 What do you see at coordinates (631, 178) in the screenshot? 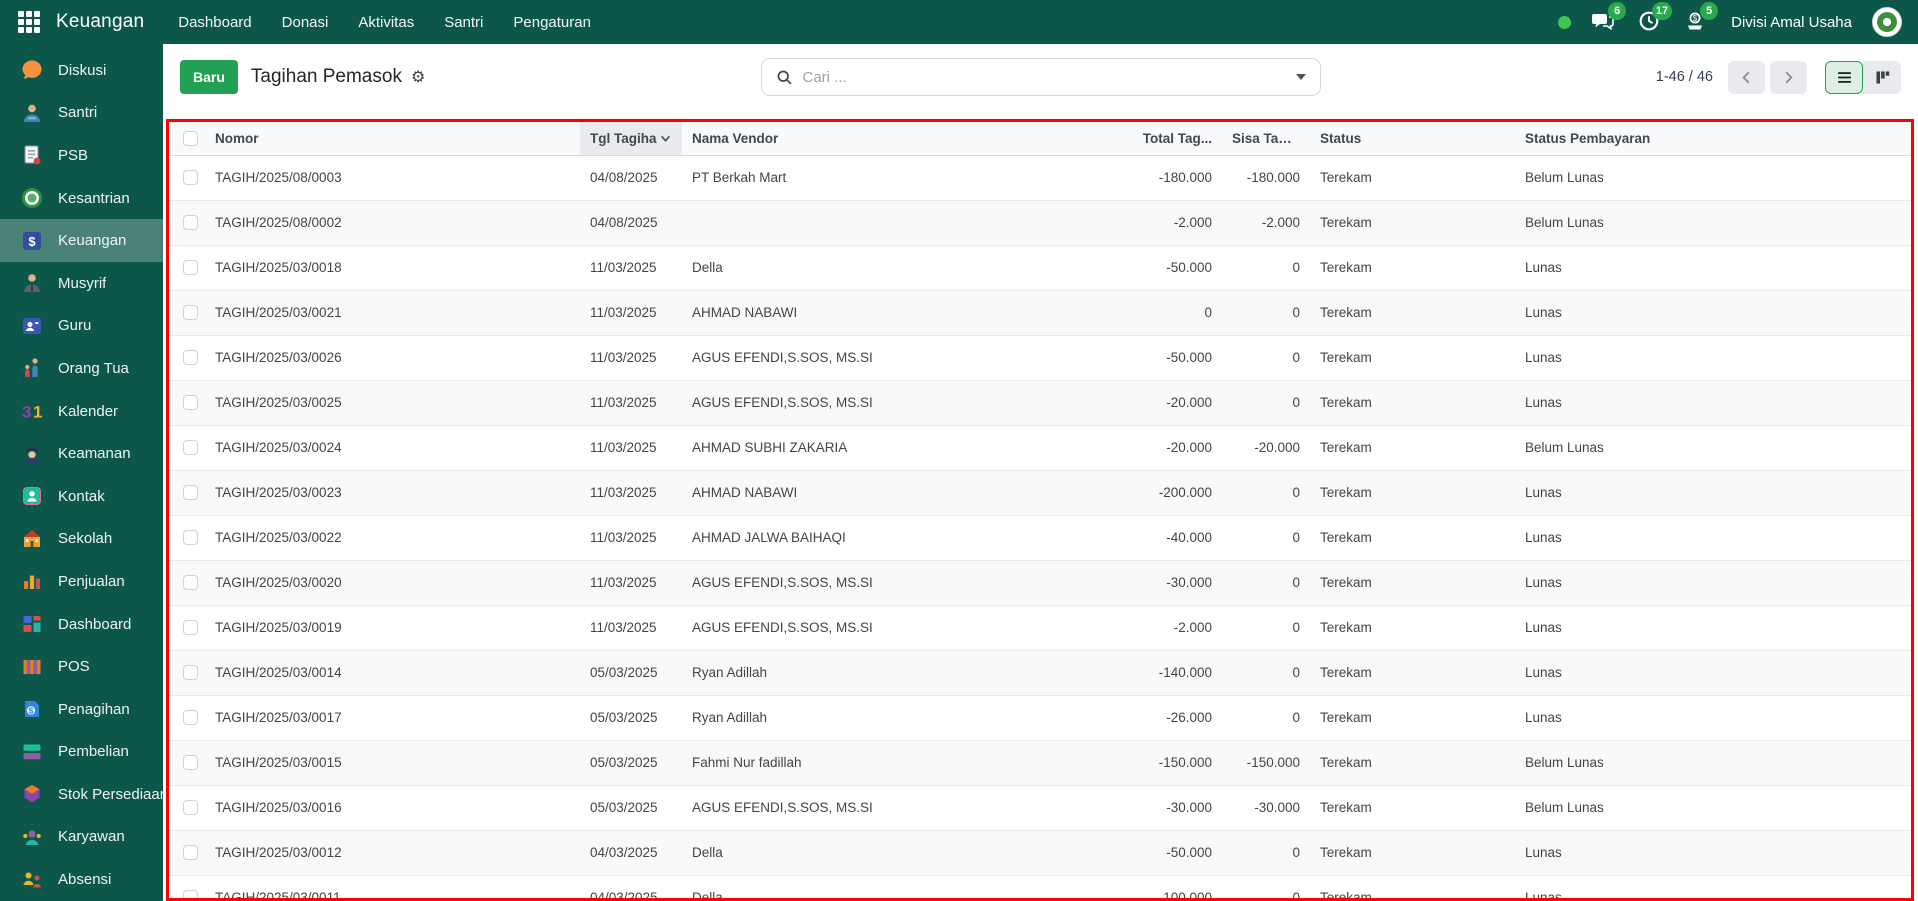
I see `cell-tgl: 04/08/2025` at bounding box center [631, 178].